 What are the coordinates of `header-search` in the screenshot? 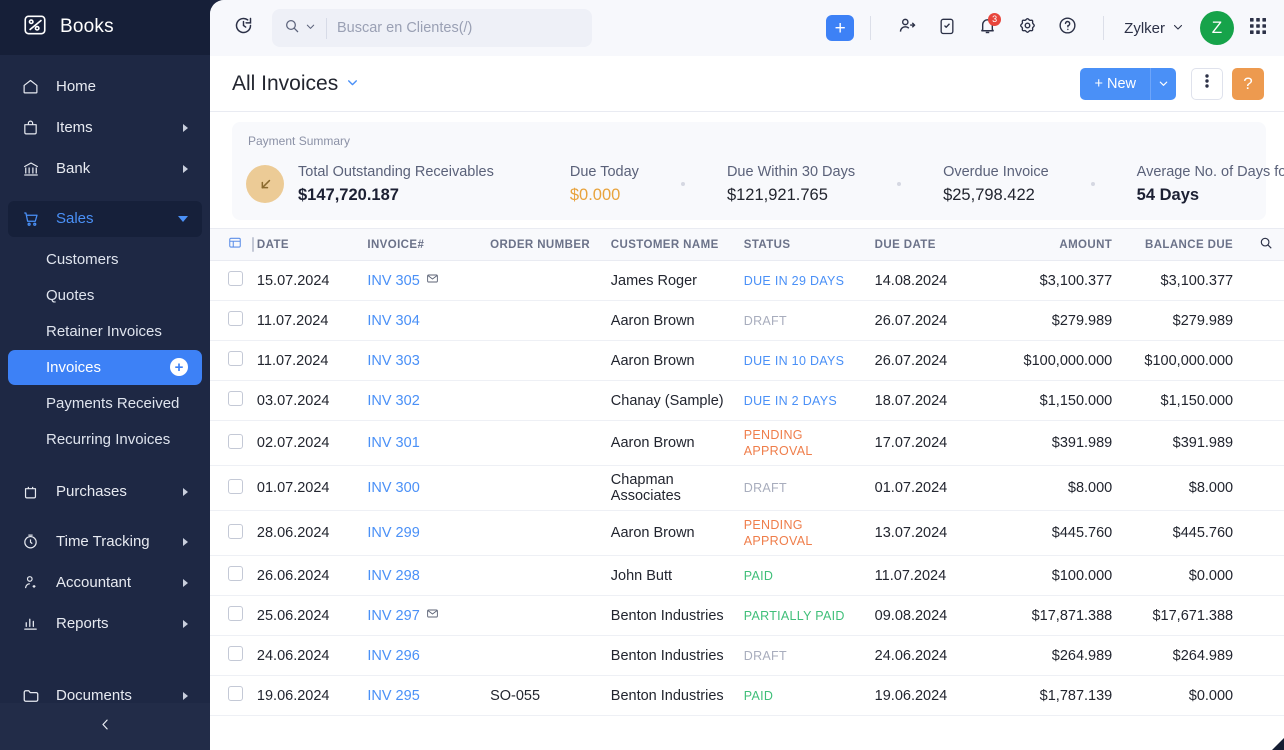 It's located at (1265, 244).